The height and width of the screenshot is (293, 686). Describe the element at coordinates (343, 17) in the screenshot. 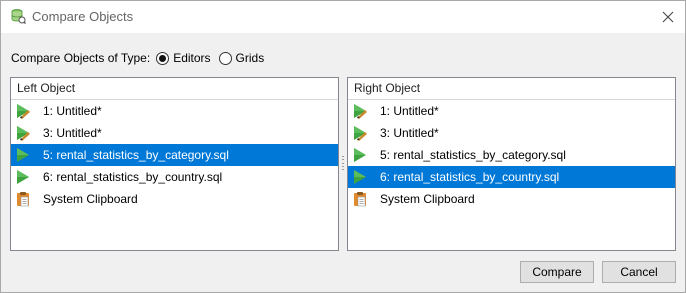

I see `title-bar: Compare Objects` at that location.